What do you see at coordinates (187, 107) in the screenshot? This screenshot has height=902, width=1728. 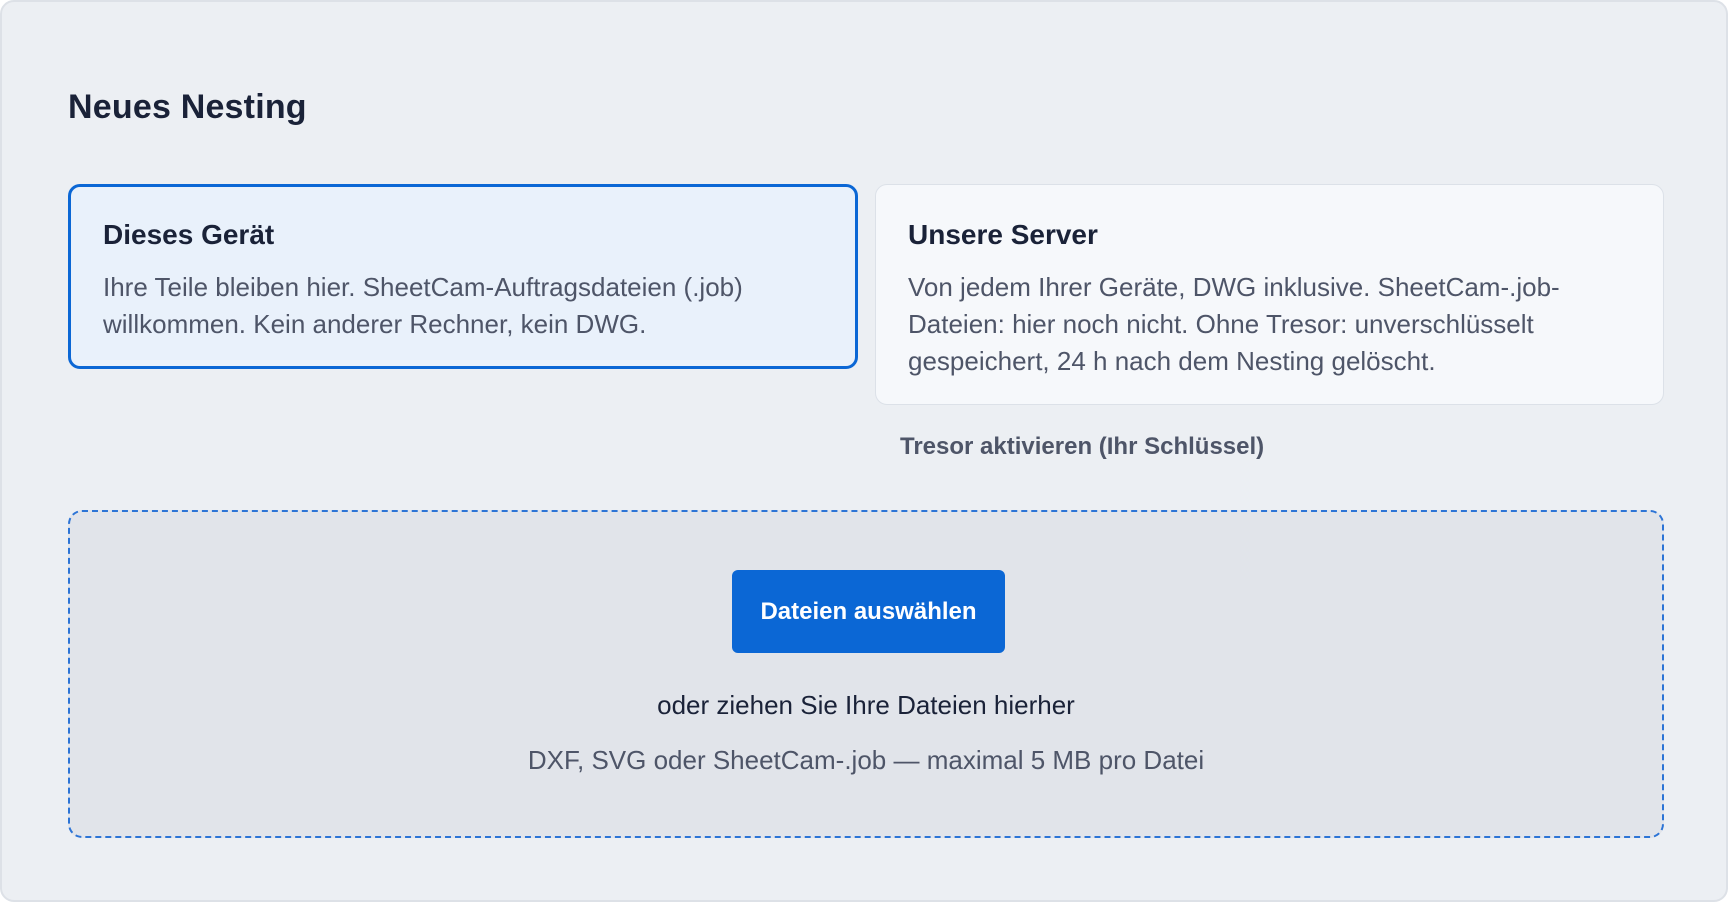 I see `page-title: Neues Nesting` at bounding box center [187, 107].